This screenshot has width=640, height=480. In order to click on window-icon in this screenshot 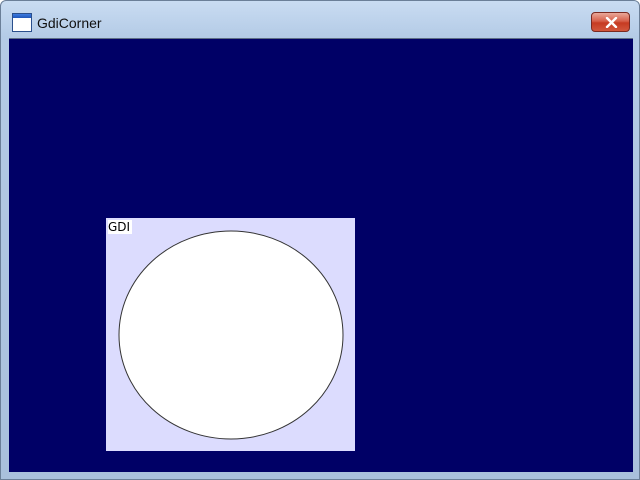, I will do `click(22, 22)`.